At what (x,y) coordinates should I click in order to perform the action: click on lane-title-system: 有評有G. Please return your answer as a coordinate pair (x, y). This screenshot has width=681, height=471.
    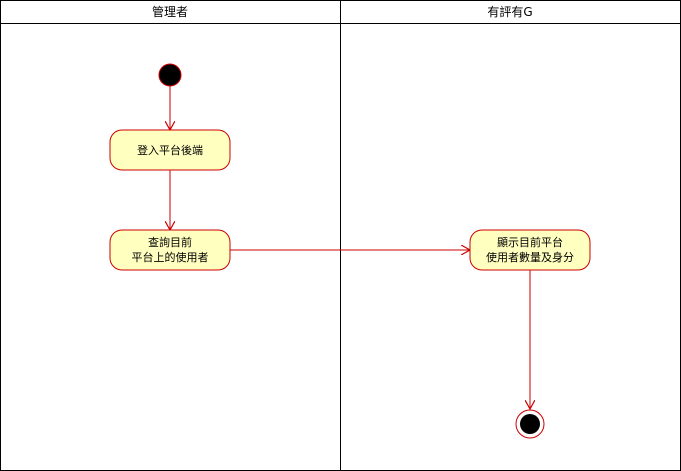
    Looking at the image, I should click on (509, 11).